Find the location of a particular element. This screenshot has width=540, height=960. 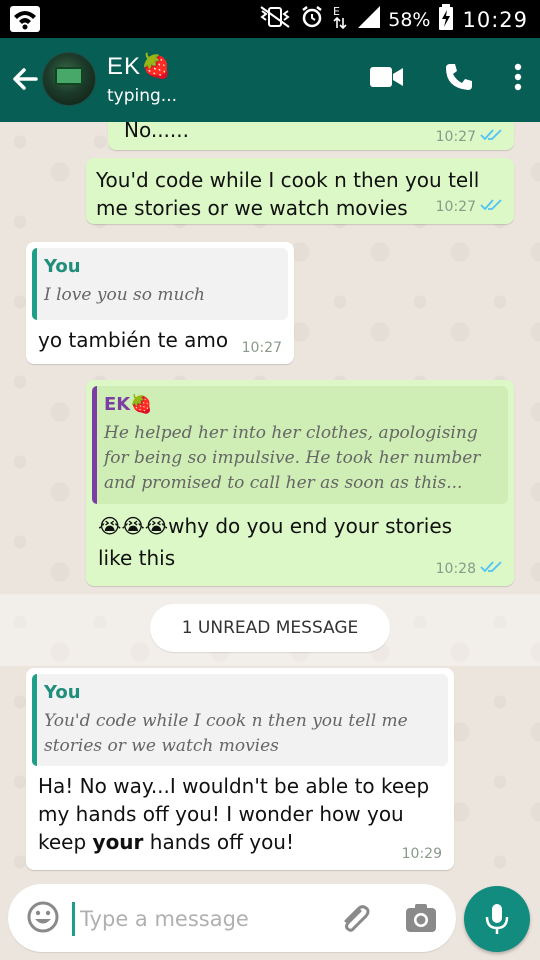

battery-percent: 58% is located at coordinates (409, 19).